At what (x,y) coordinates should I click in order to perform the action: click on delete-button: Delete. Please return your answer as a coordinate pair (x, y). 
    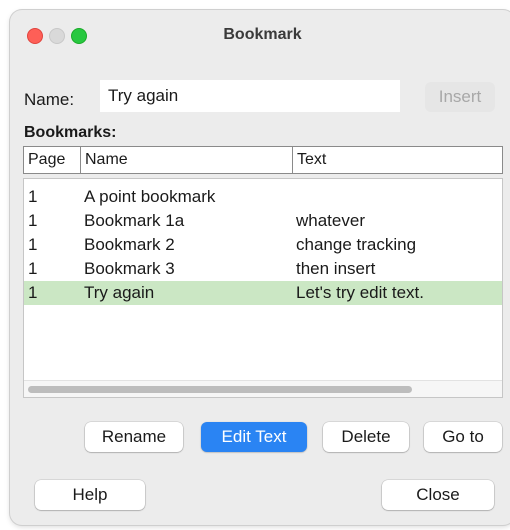
    Looking at the image, I should click on (366, 437).